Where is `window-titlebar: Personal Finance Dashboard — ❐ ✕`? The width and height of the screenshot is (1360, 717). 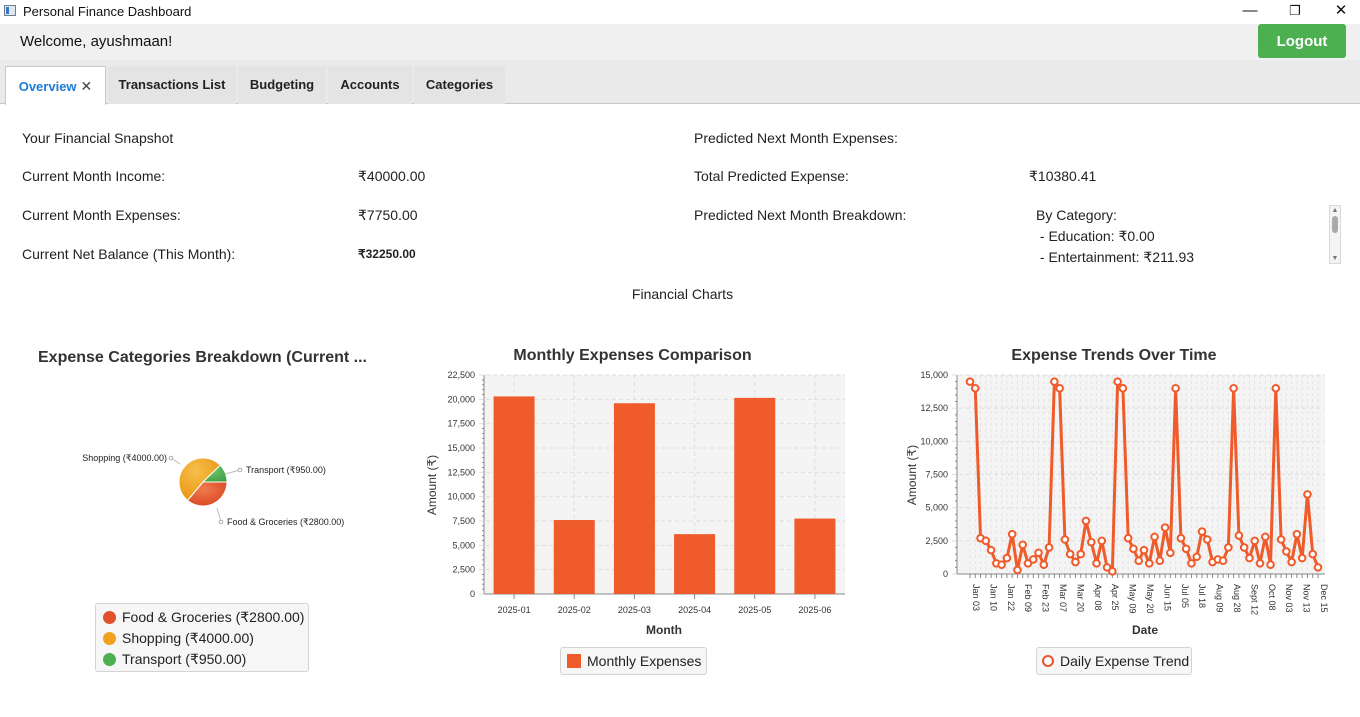
window-titlebar: Personal Finance Dashboard — ❐ ✕ is located at coordinates (680, 12).